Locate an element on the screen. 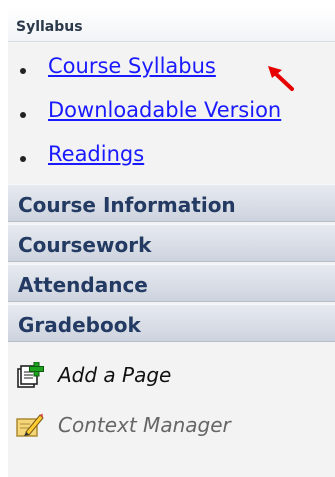  add-page-label: Add a Page is located at coordinates (115, 375).